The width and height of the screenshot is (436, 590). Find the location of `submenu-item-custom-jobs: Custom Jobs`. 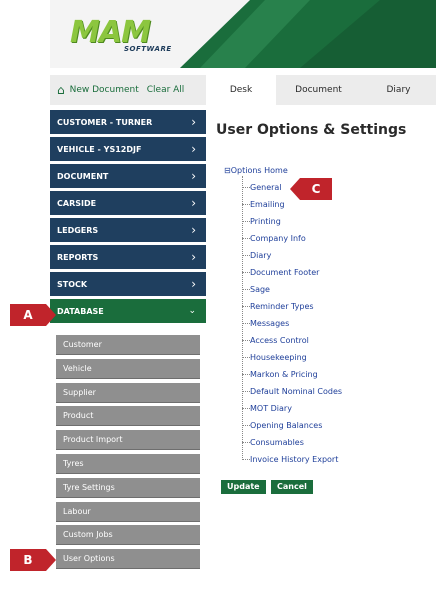

submenu-item-custom-jobs: Custom Jobs is located at coordinates (128, 535).